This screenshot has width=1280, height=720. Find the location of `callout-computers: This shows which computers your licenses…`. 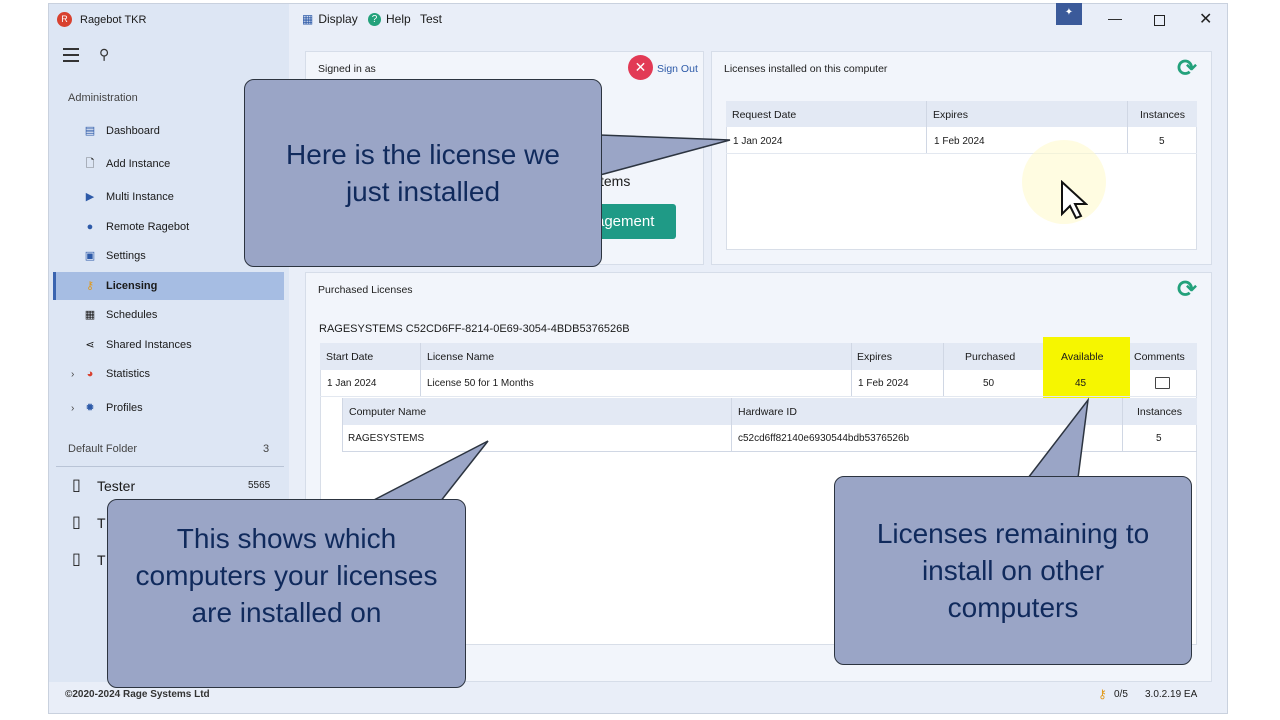

callout-computers: This shows which computers your licenses… is located at coordinates (286, 593).